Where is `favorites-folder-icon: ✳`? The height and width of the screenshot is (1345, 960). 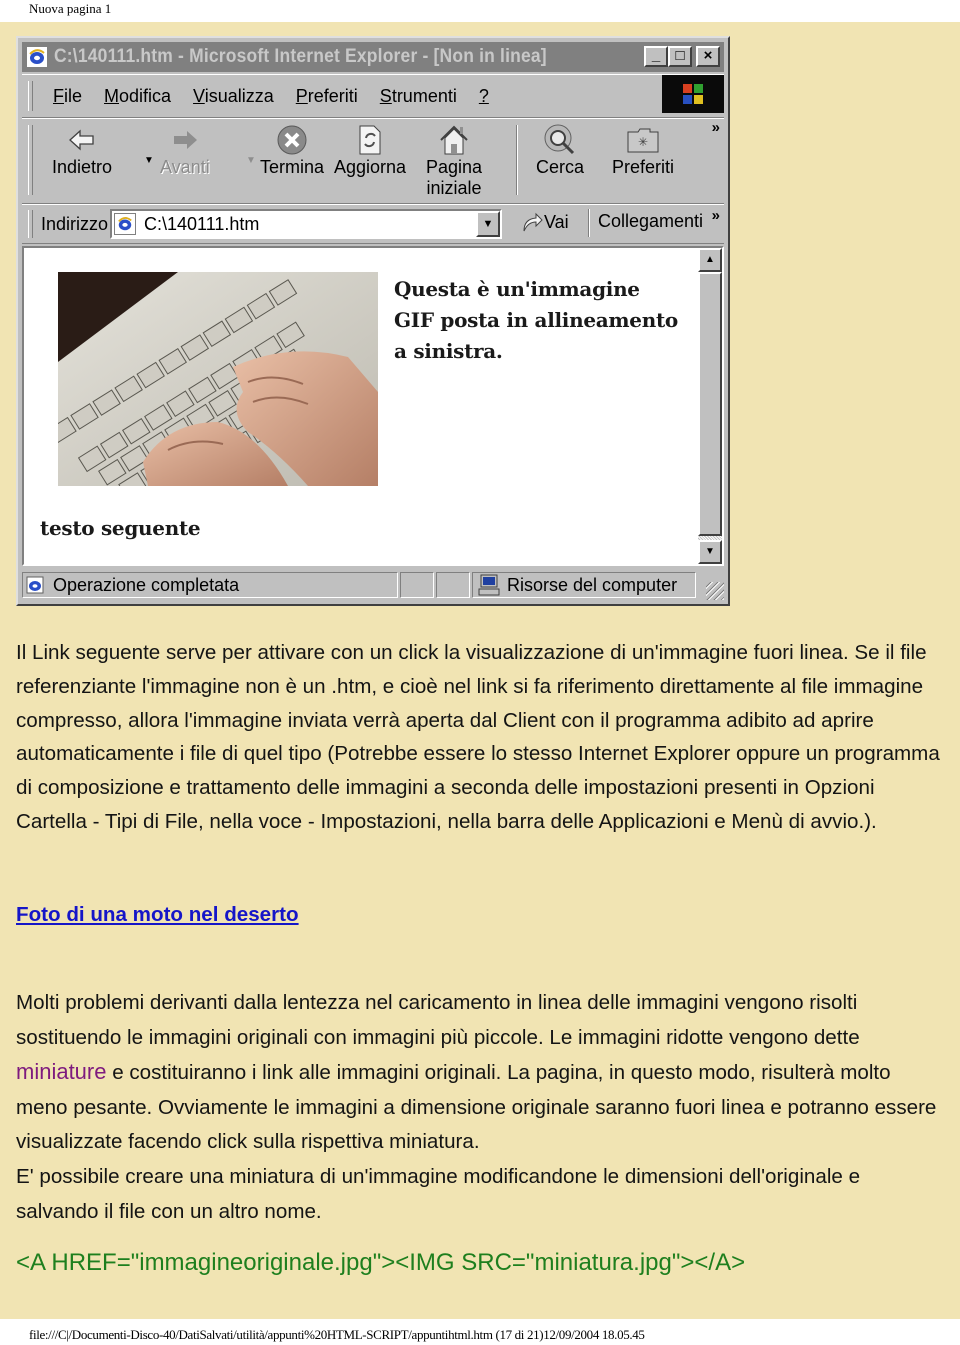 favorites-folder-icon: ✳ is located at coordinates (643, 140).